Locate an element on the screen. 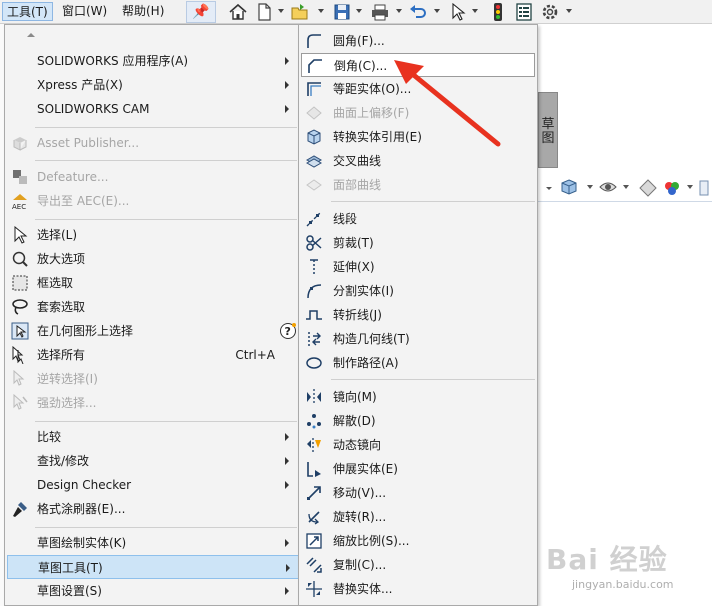  headsup-dropdown-icon is located at coordinates (549, 188).